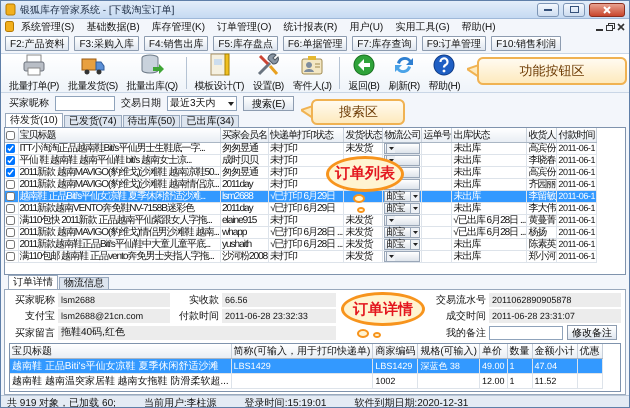 The width and height of the screenshot is (630, 408). What do you see at coordinates (411, 401) in the screenshot?
I see `status-text: 软件到期日期:2020-12-31` at bounding box center [411, 401].